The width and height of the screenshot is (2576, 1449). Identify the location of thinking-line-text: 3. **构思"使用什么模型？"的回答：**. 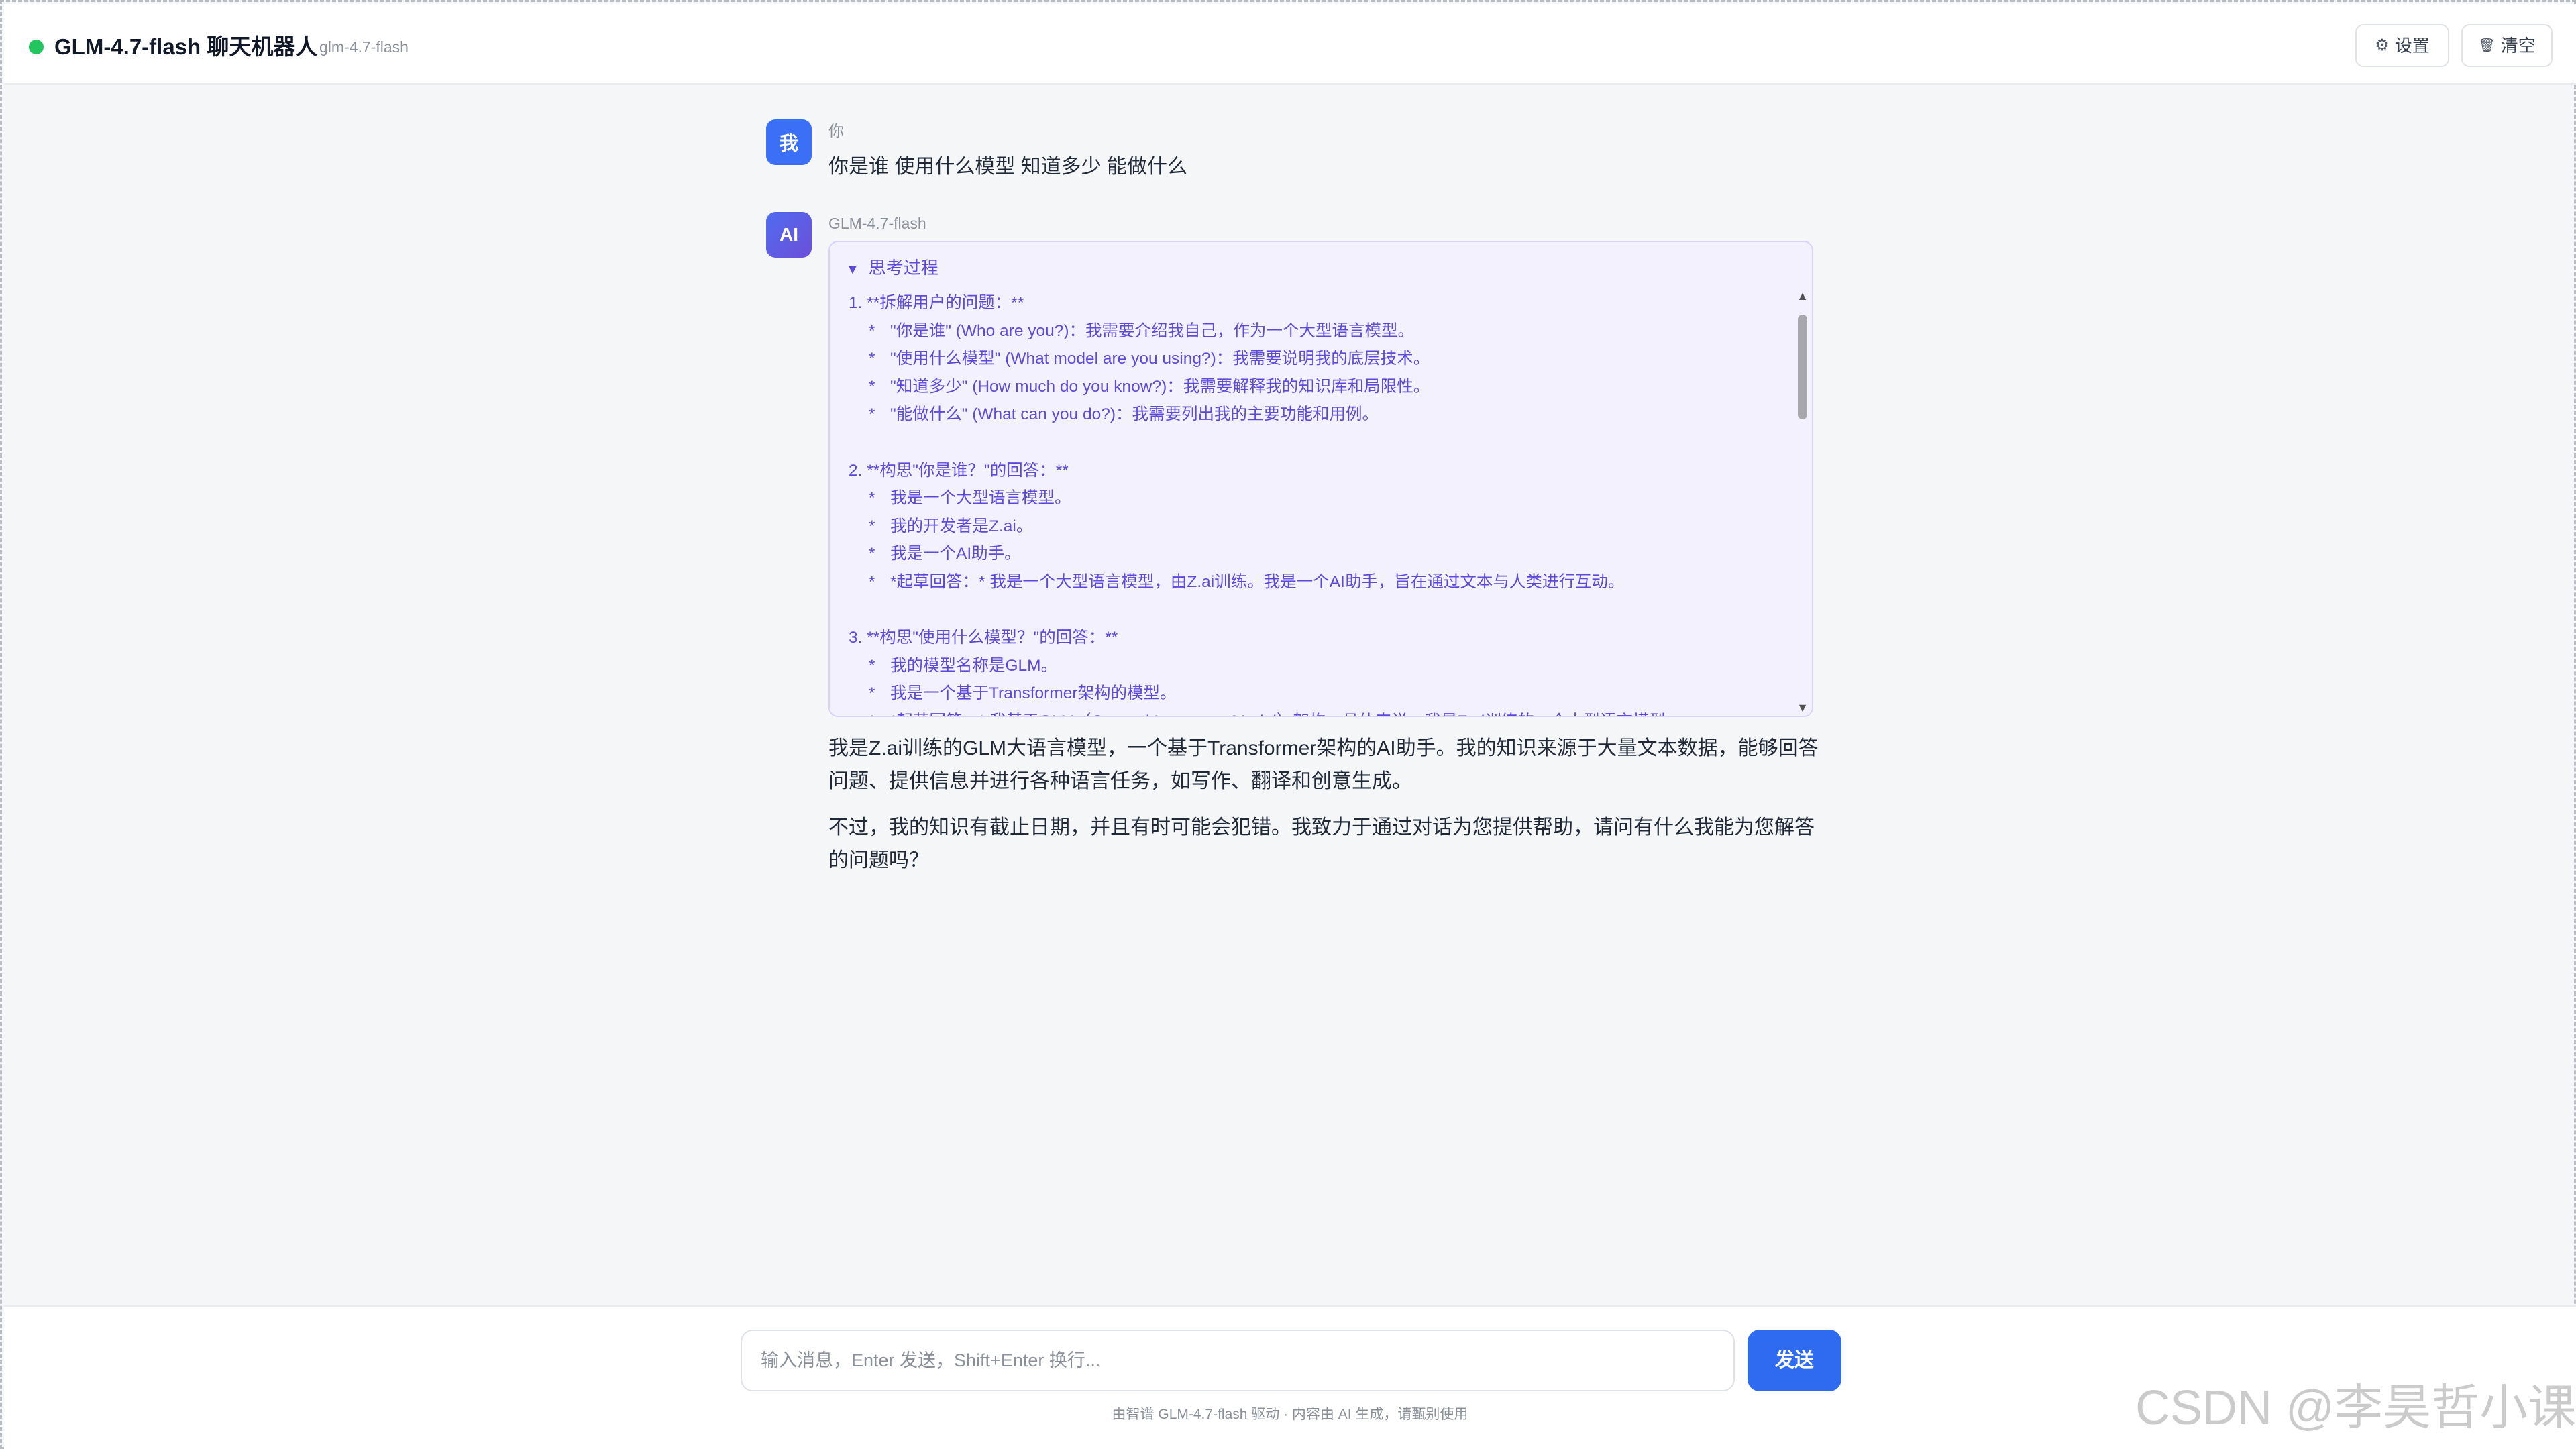
(983, 638).